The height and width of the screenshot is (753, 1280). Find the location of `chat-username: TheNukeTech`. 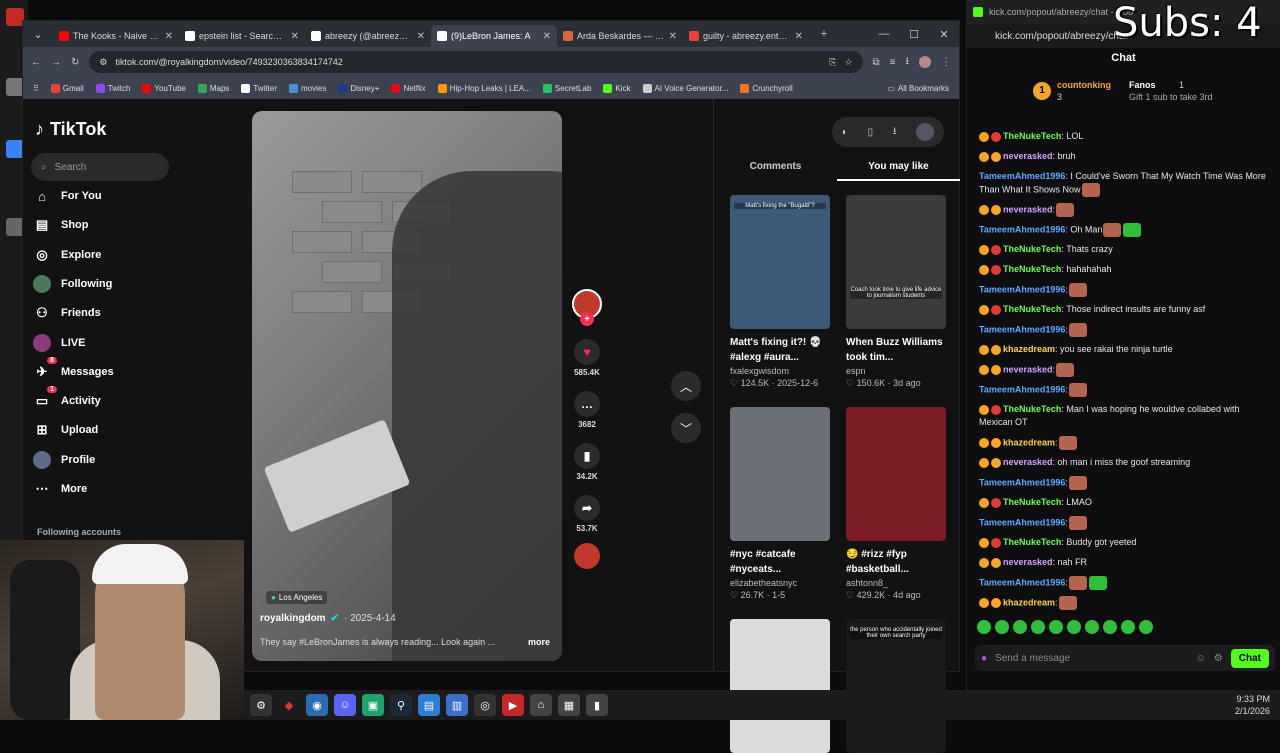

chat-username: TheNukeTech is located at coordinates (1032, 269).